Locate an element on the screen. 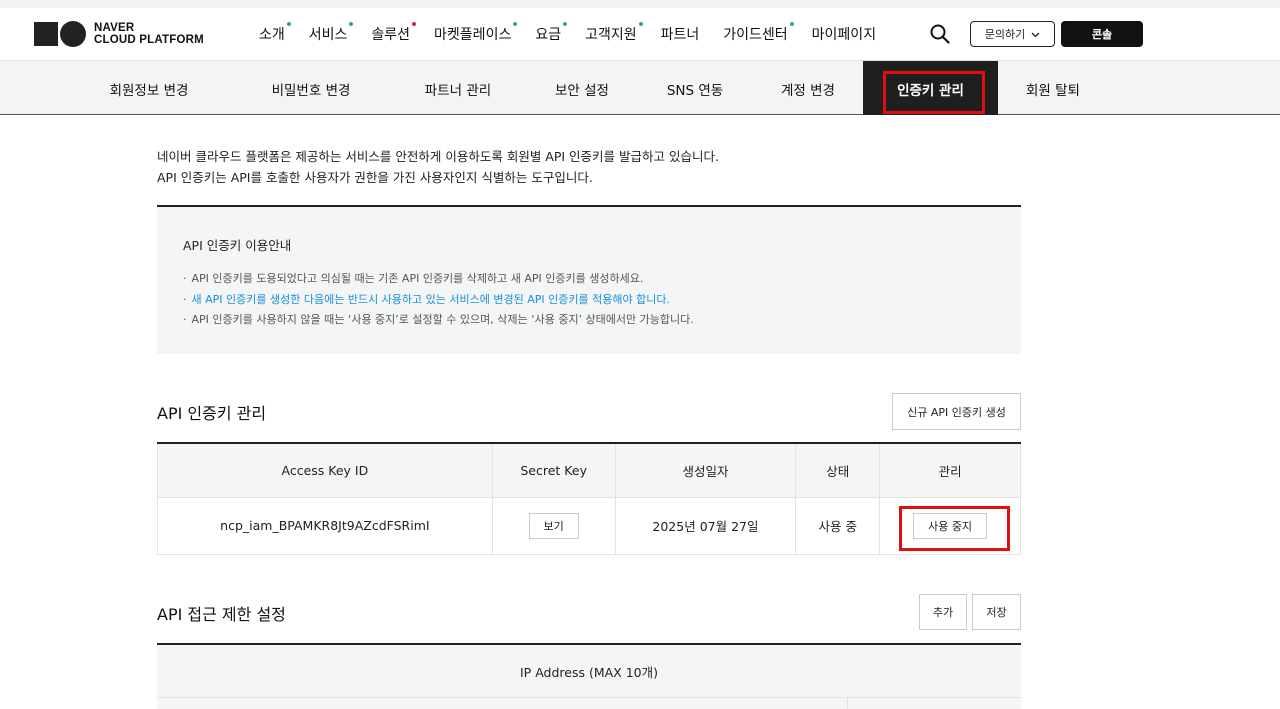 This screenshot has height=709, width=1280. api-key-section-title: API 인증키 관리 is located at coordinates (212, 413).